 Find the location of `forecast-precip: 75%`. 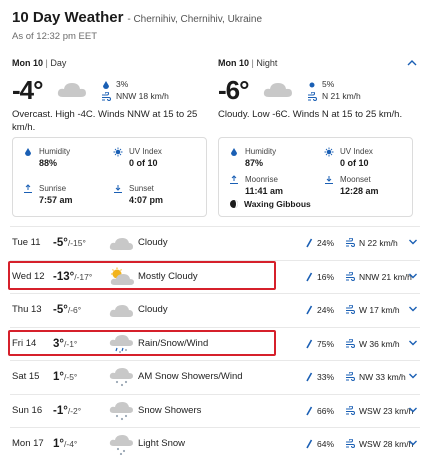

forecast-precip: 75% is located at coordinates (319, 344).